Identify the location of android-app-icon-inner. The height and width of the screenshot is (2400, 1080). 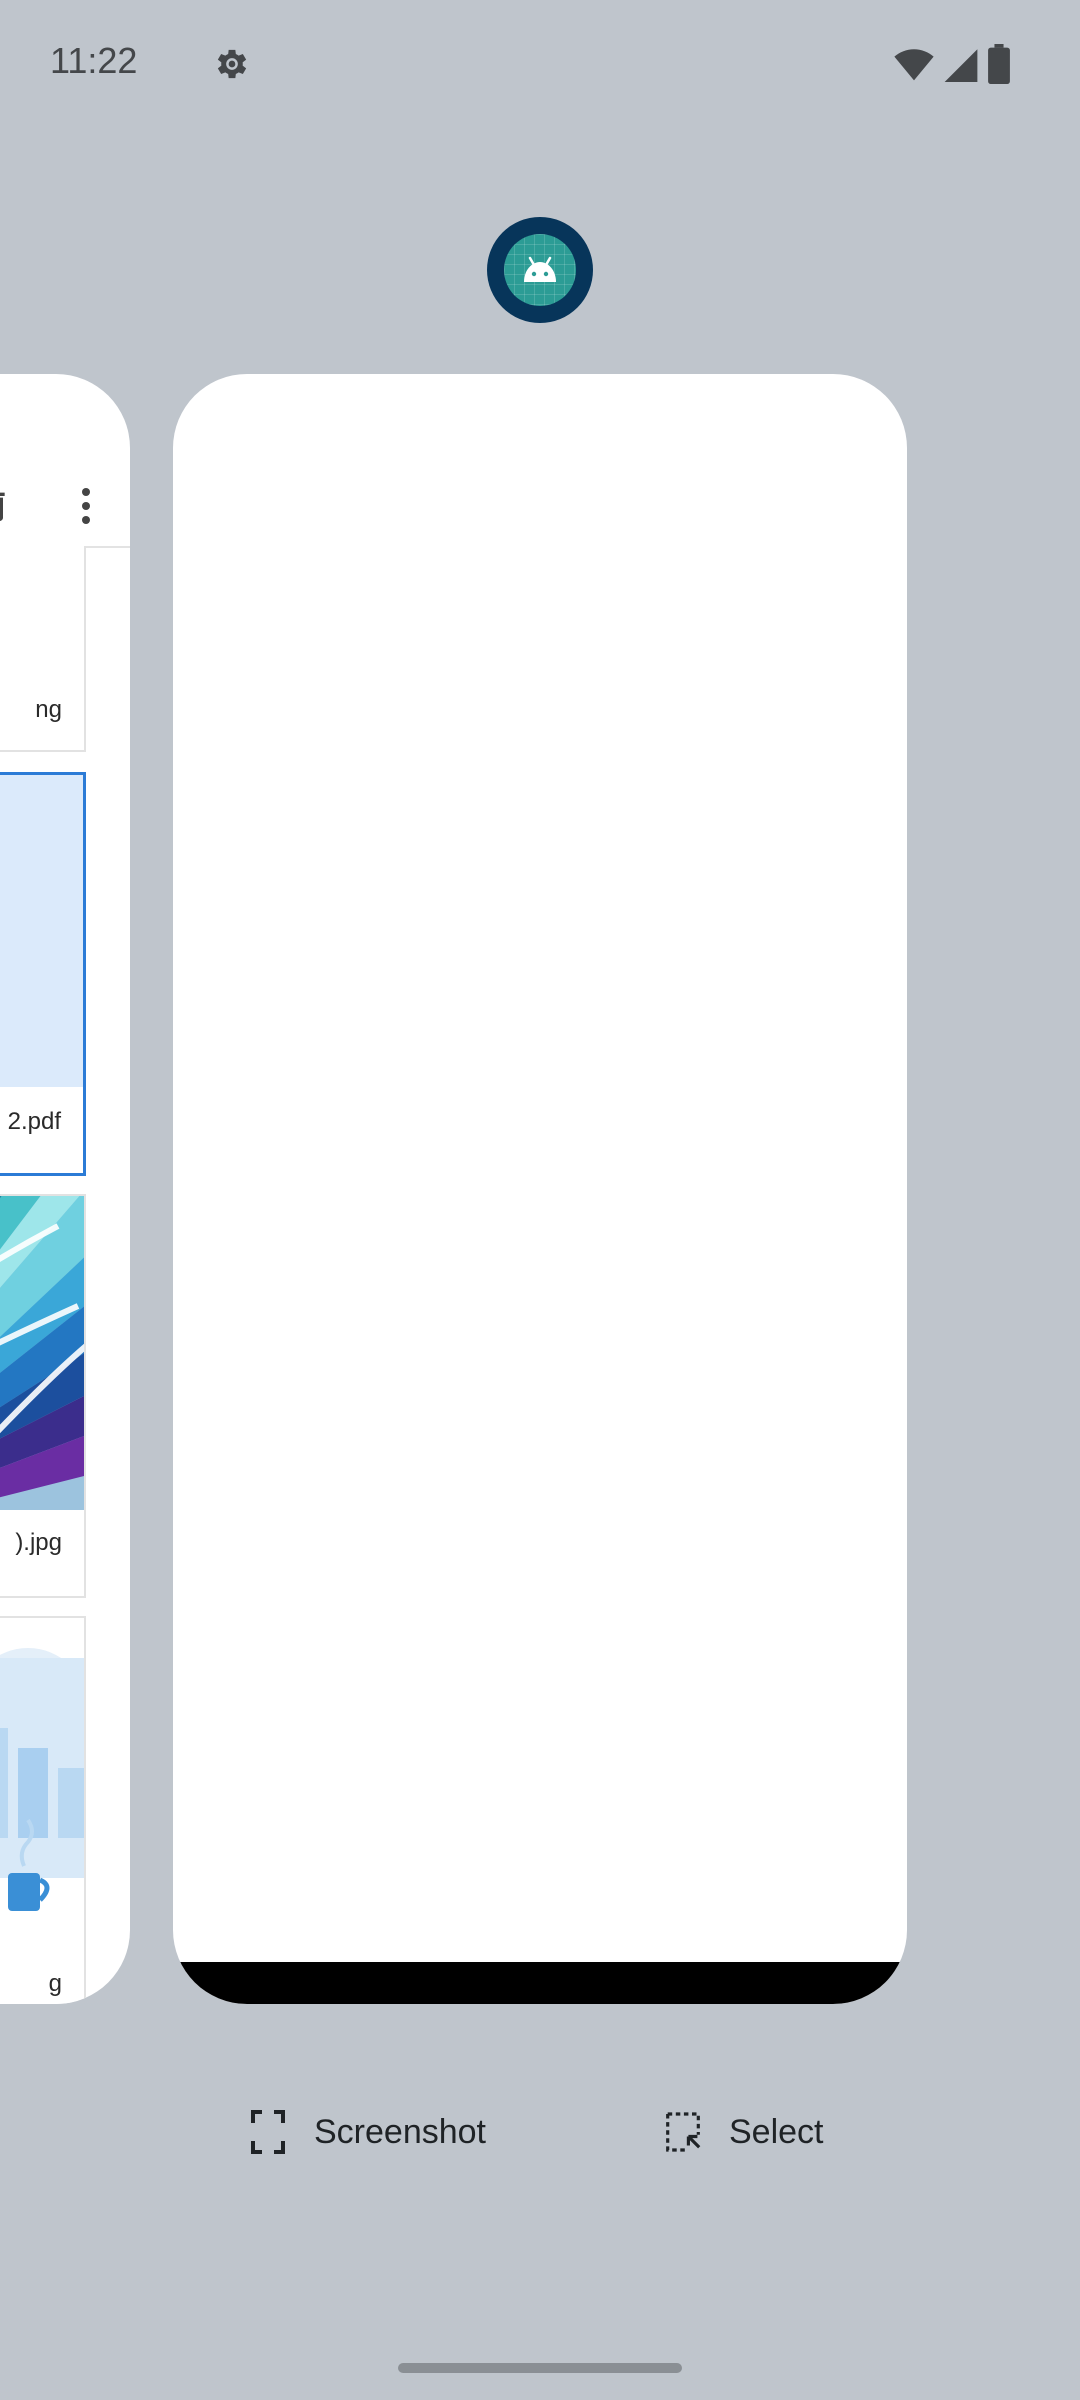
(540, 270).